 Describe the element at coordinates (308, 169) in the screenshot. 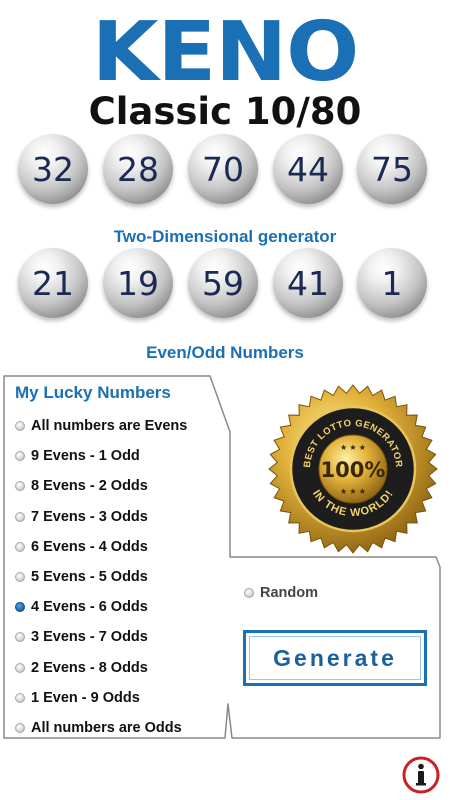

I see `lotto-ball: 44` at that location.